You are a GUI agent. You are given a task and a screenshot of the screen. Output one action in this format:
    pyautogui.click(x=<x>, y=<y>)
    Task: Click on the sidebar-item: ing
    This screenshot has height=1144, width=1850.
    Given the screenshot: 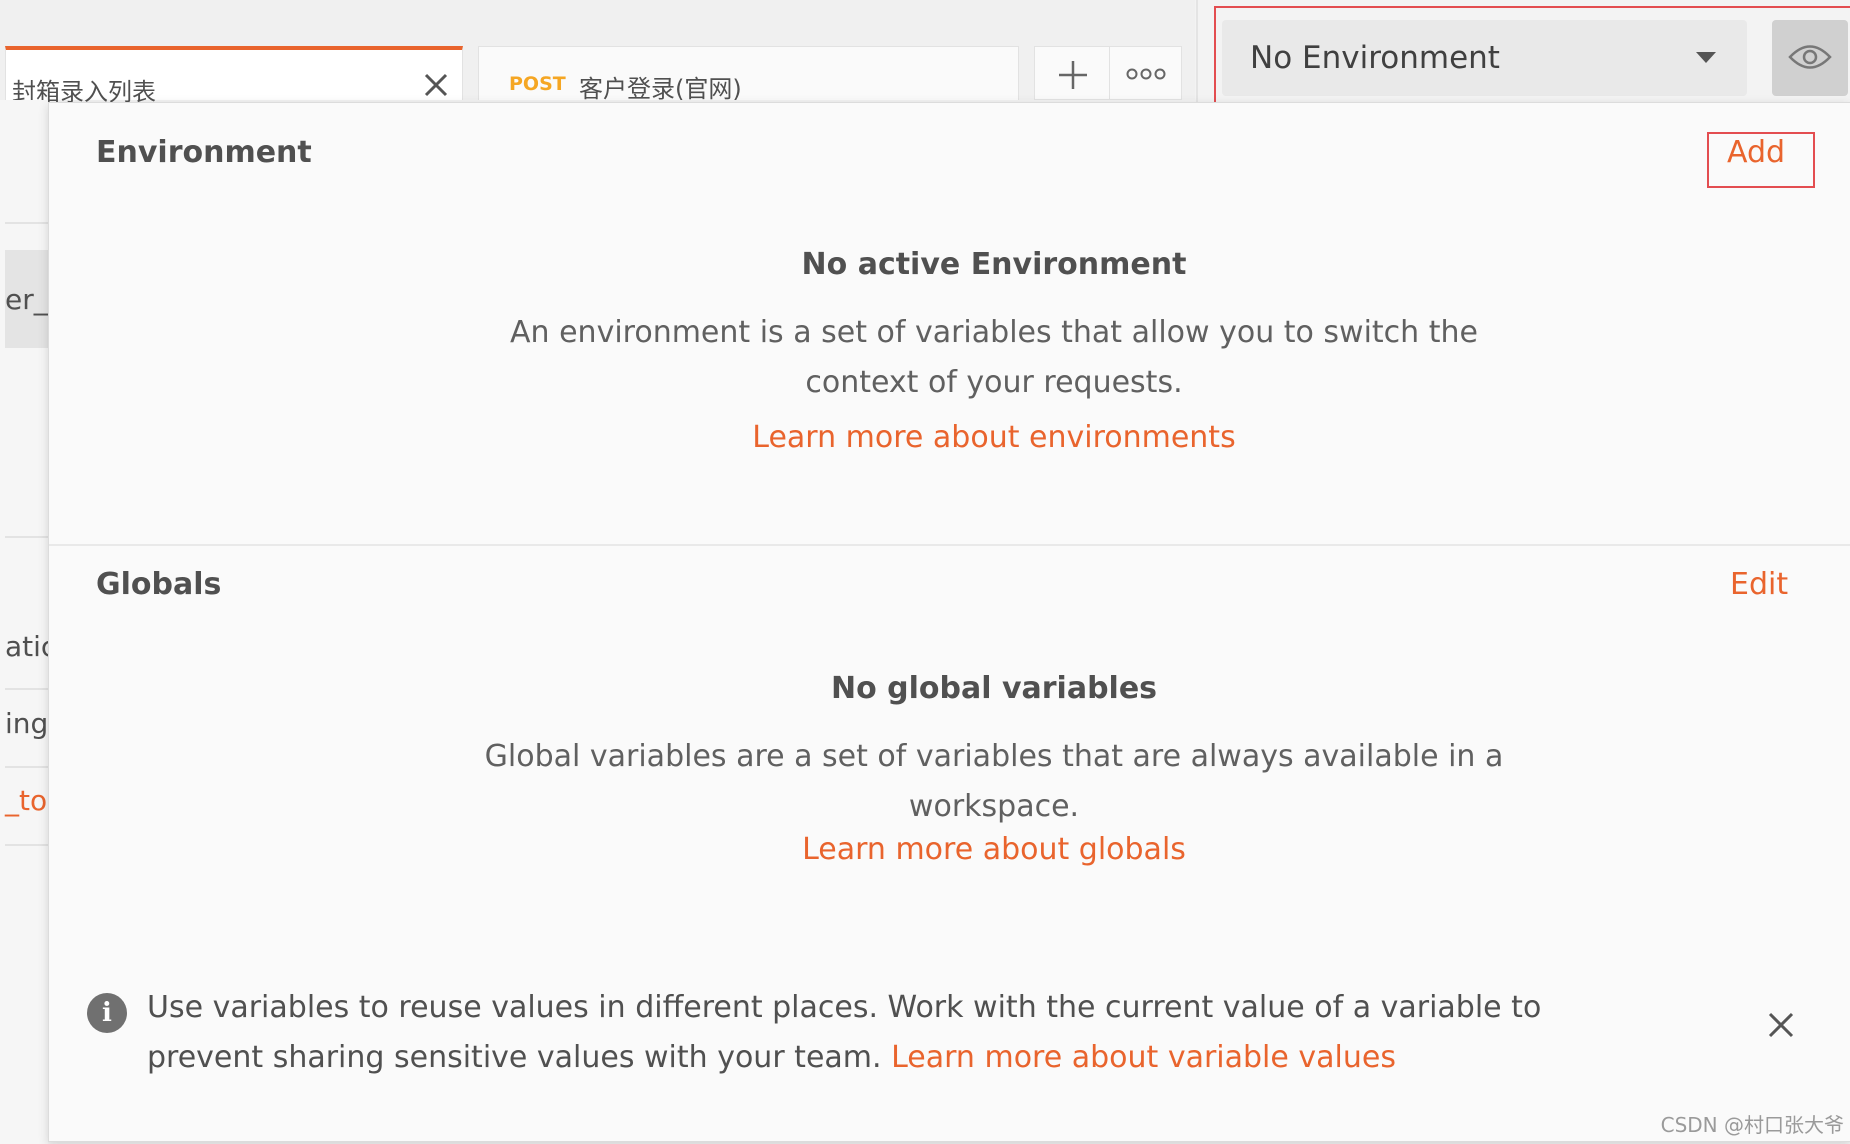 What is the action you would take?
    pyautogui.click(x=26, y=723)
    